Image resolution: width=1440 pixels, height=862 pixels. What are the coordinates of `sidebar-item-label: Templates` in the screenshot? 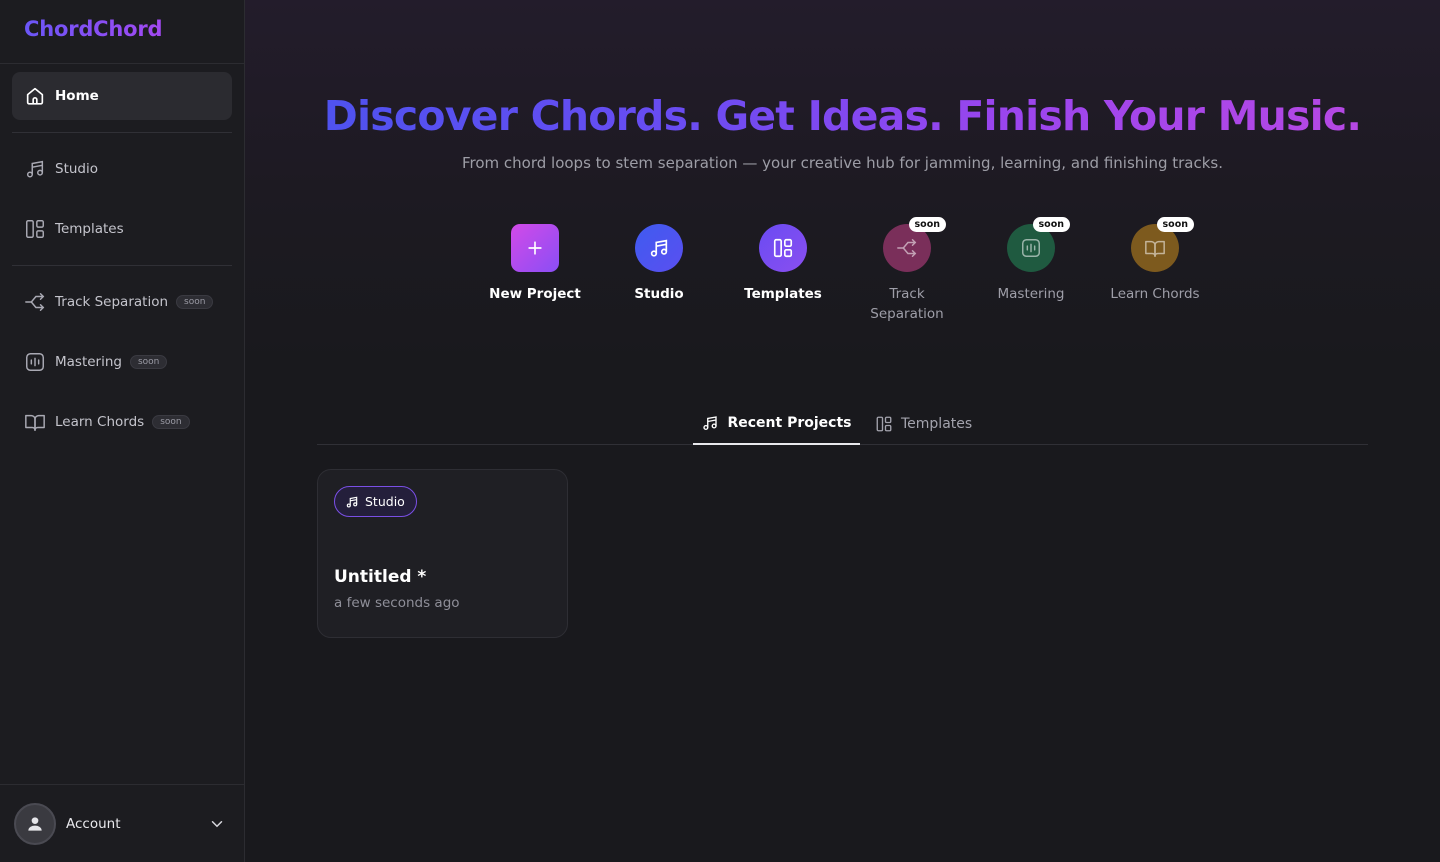 It's located at (89, 229).